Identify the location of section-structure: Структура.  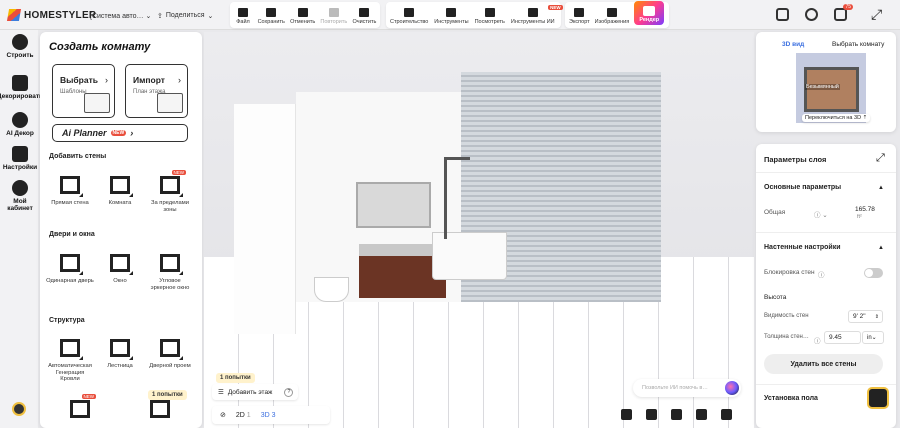
(67, 320).